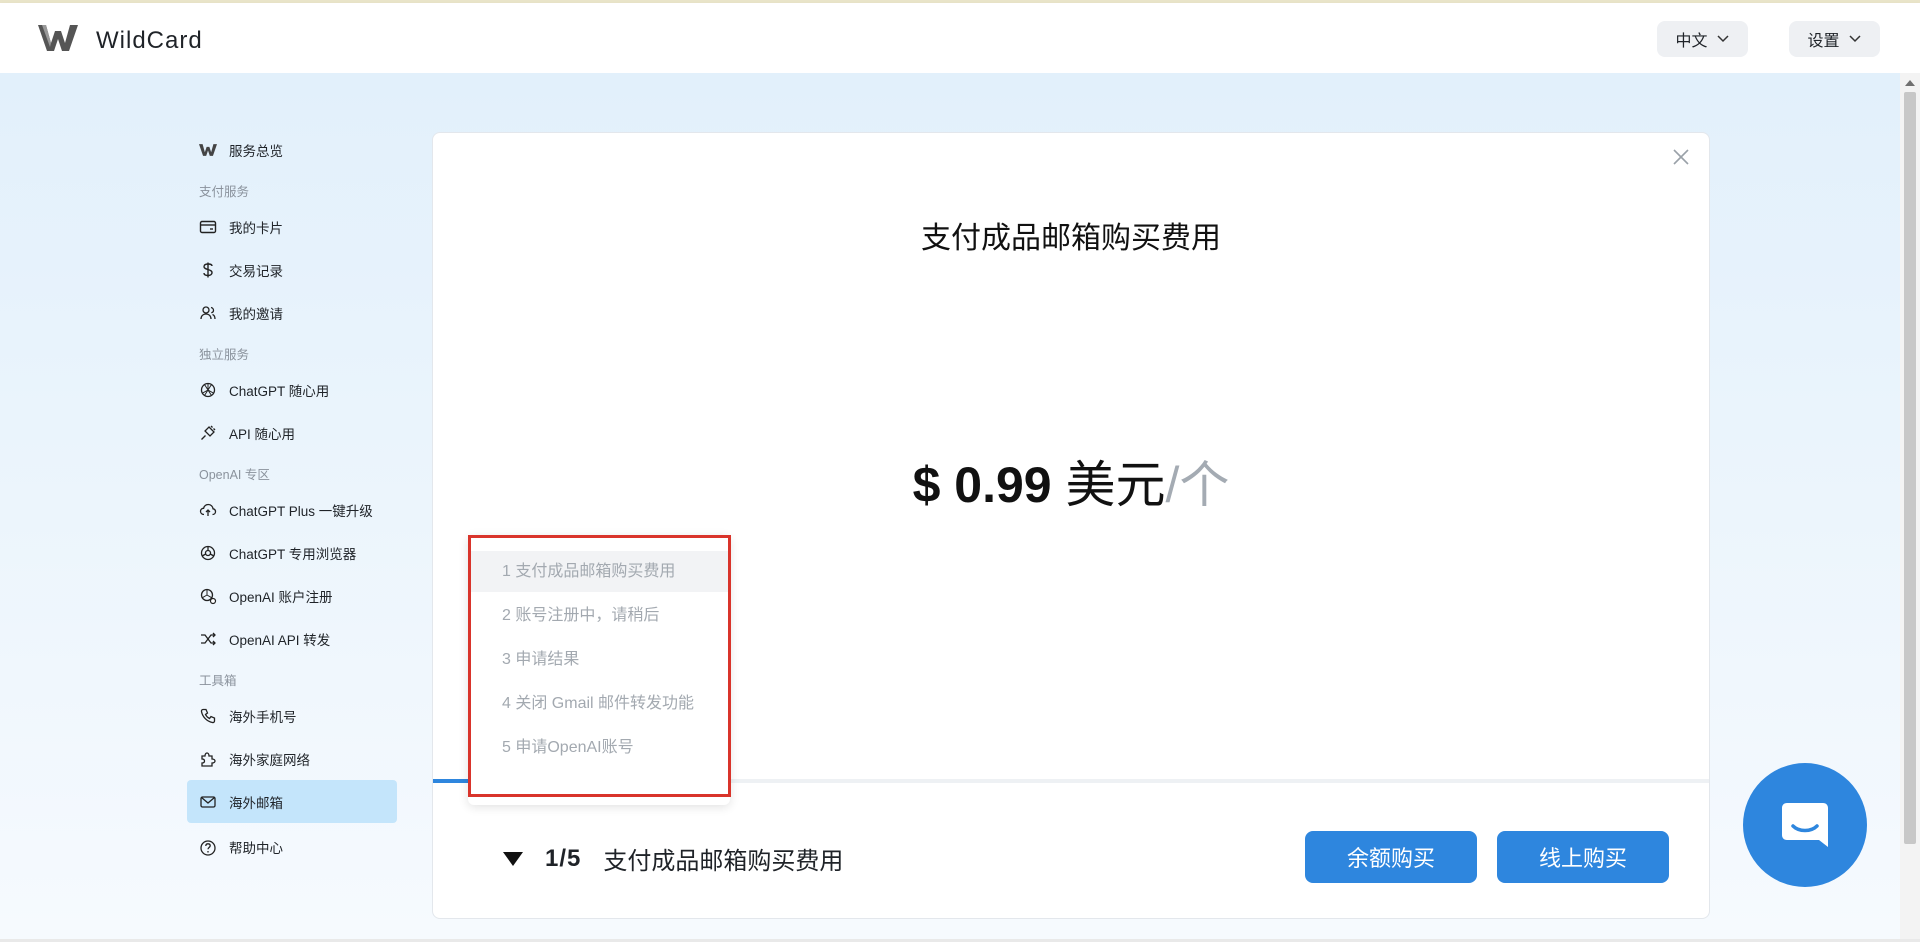  I want to click on plug-icon, so click(208, 433).